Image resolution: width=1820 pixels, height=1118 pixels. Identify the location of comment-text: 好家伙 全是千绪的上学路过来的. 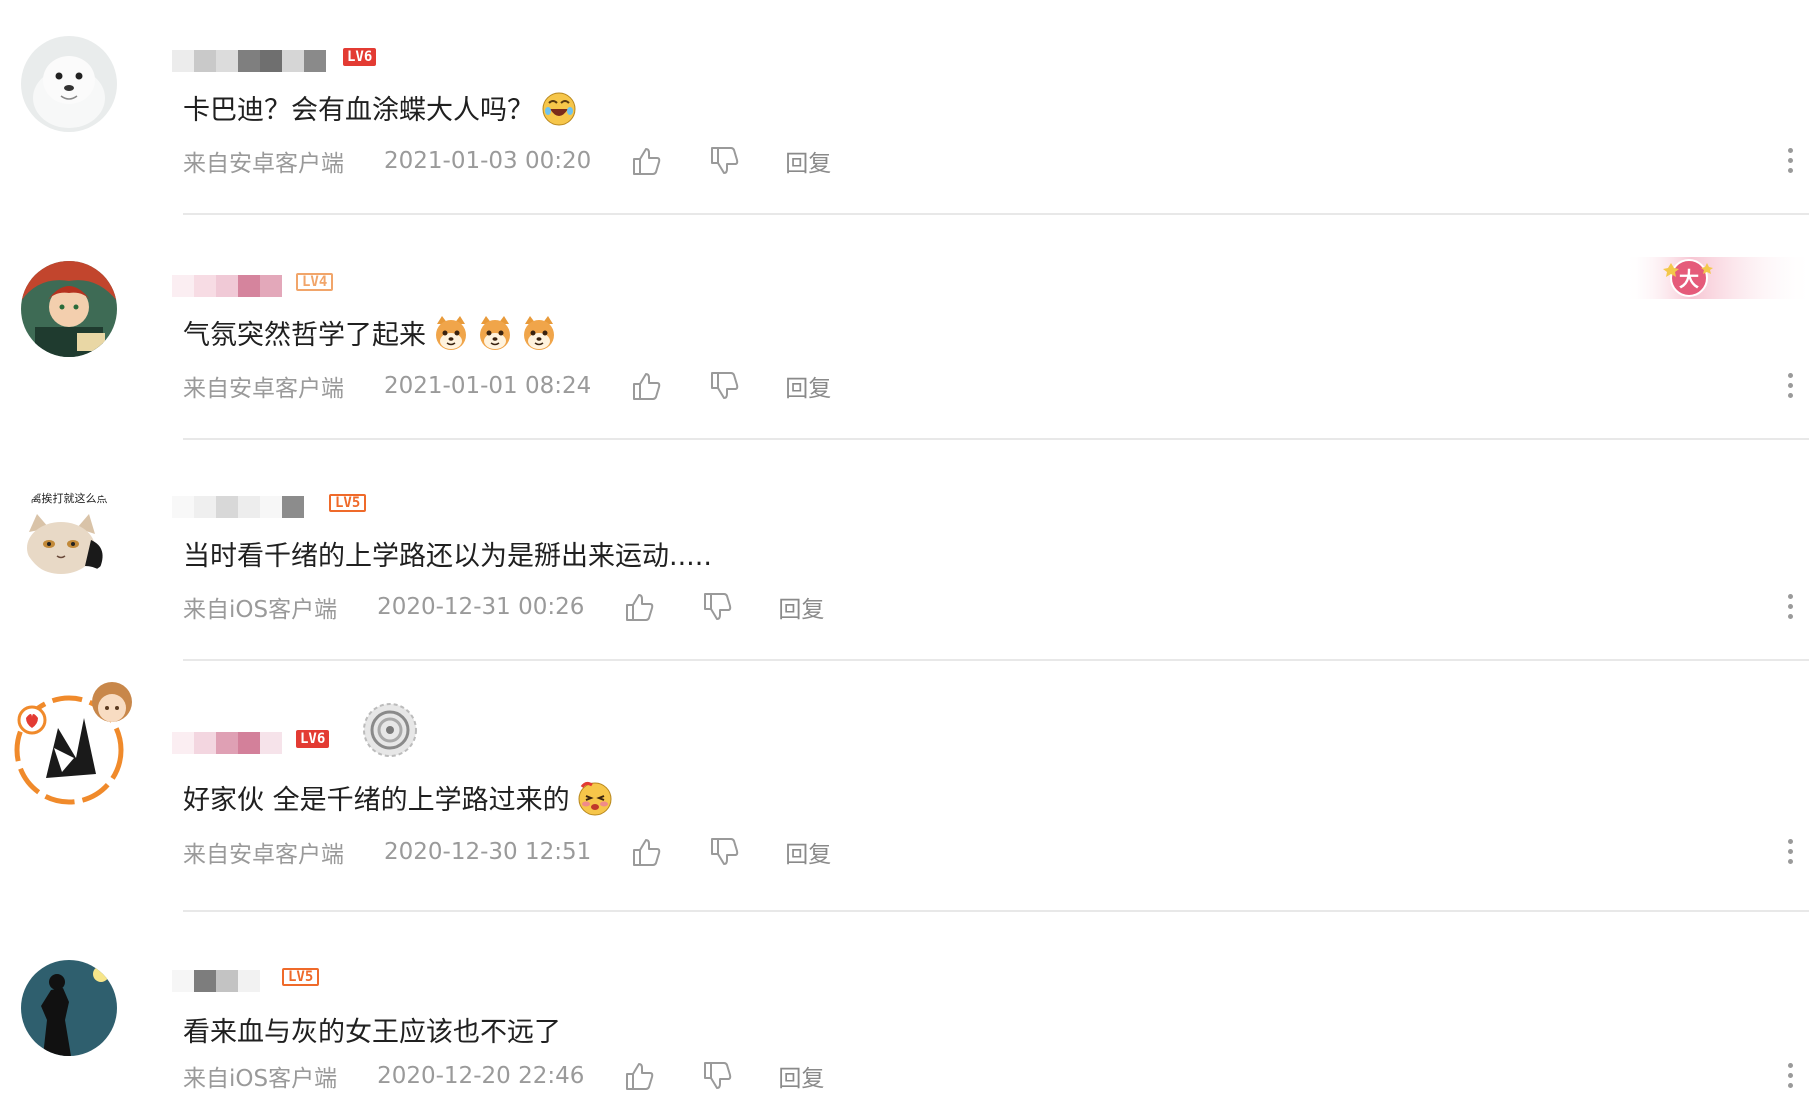
(376, 800).